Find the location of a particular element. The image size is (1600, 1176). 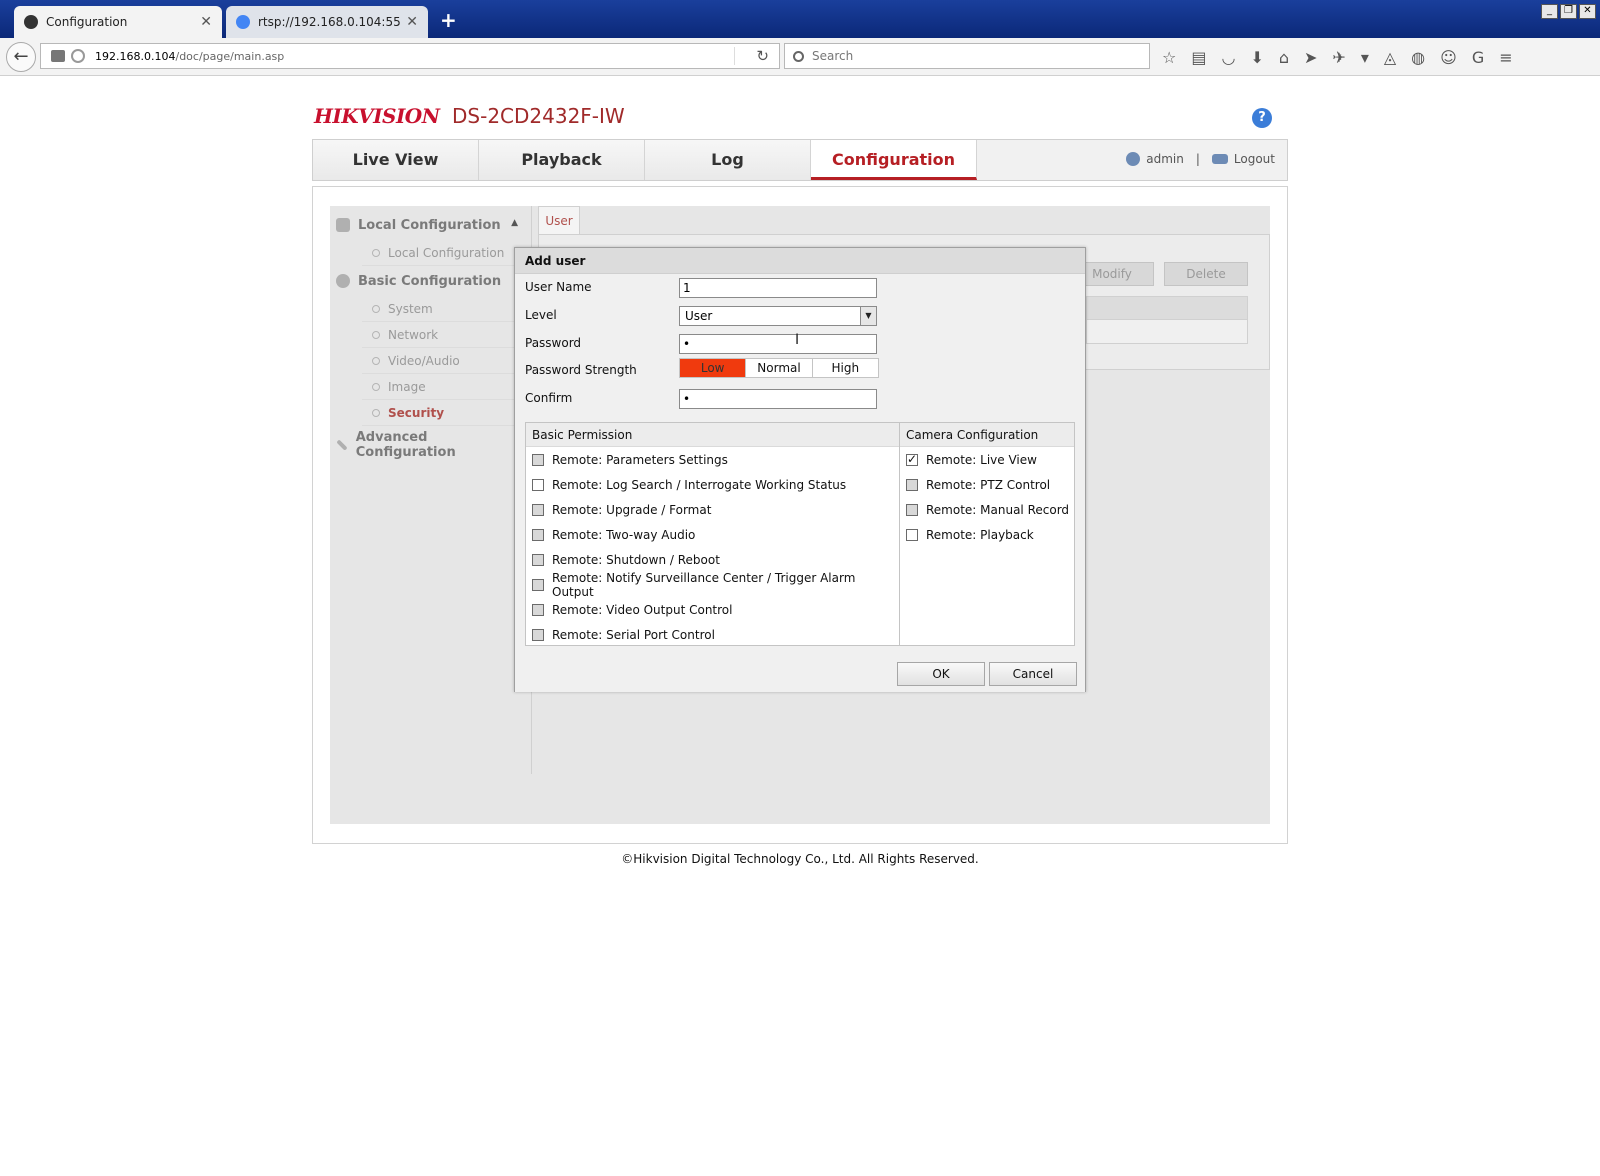

strength-low: Low is located at coordinates (713, 368).